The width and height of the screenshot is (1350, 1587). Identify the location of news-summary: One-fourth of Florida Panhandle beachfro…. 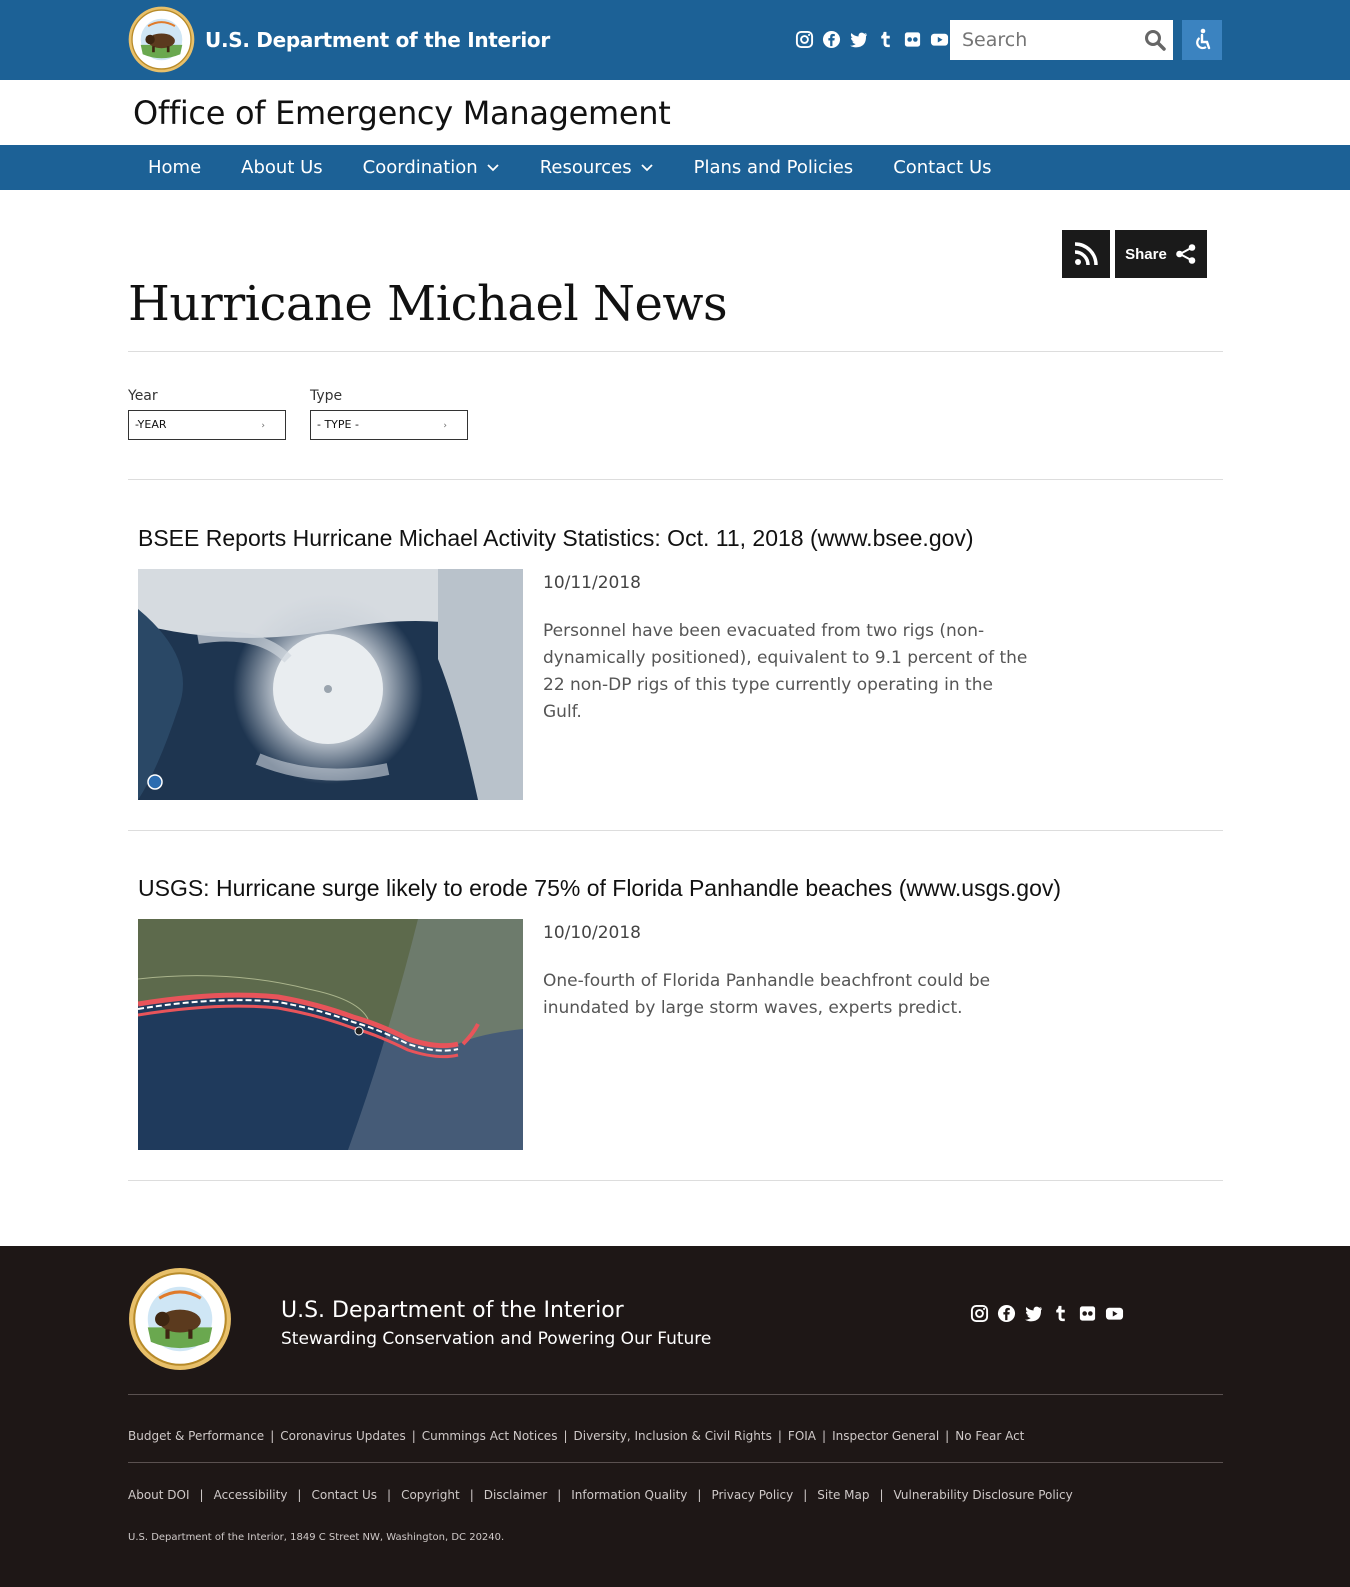
(767, 994).